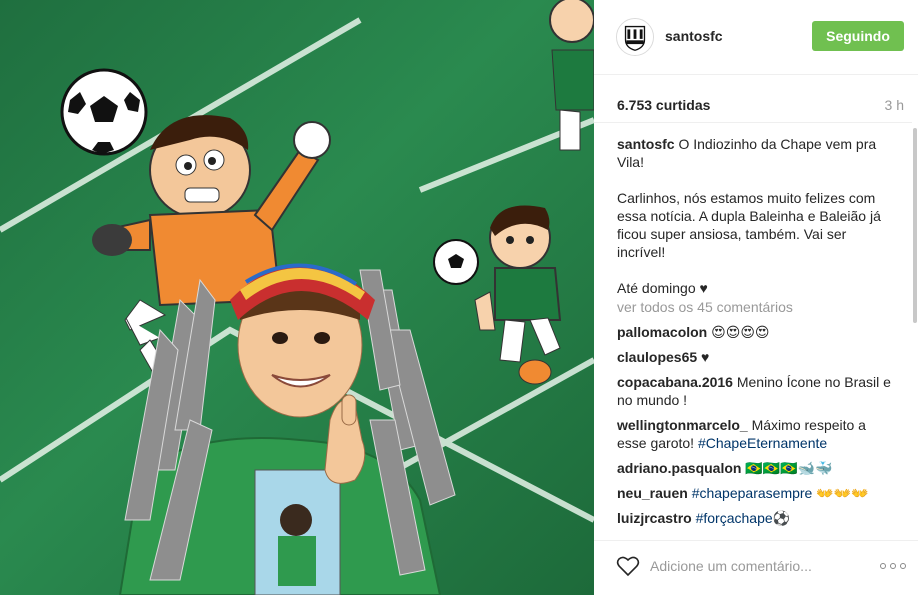  What do you see at coordinates (894, 105) in the screenshot?
I see `post-timestamp: 3 h` at bounding box center [894, 105].